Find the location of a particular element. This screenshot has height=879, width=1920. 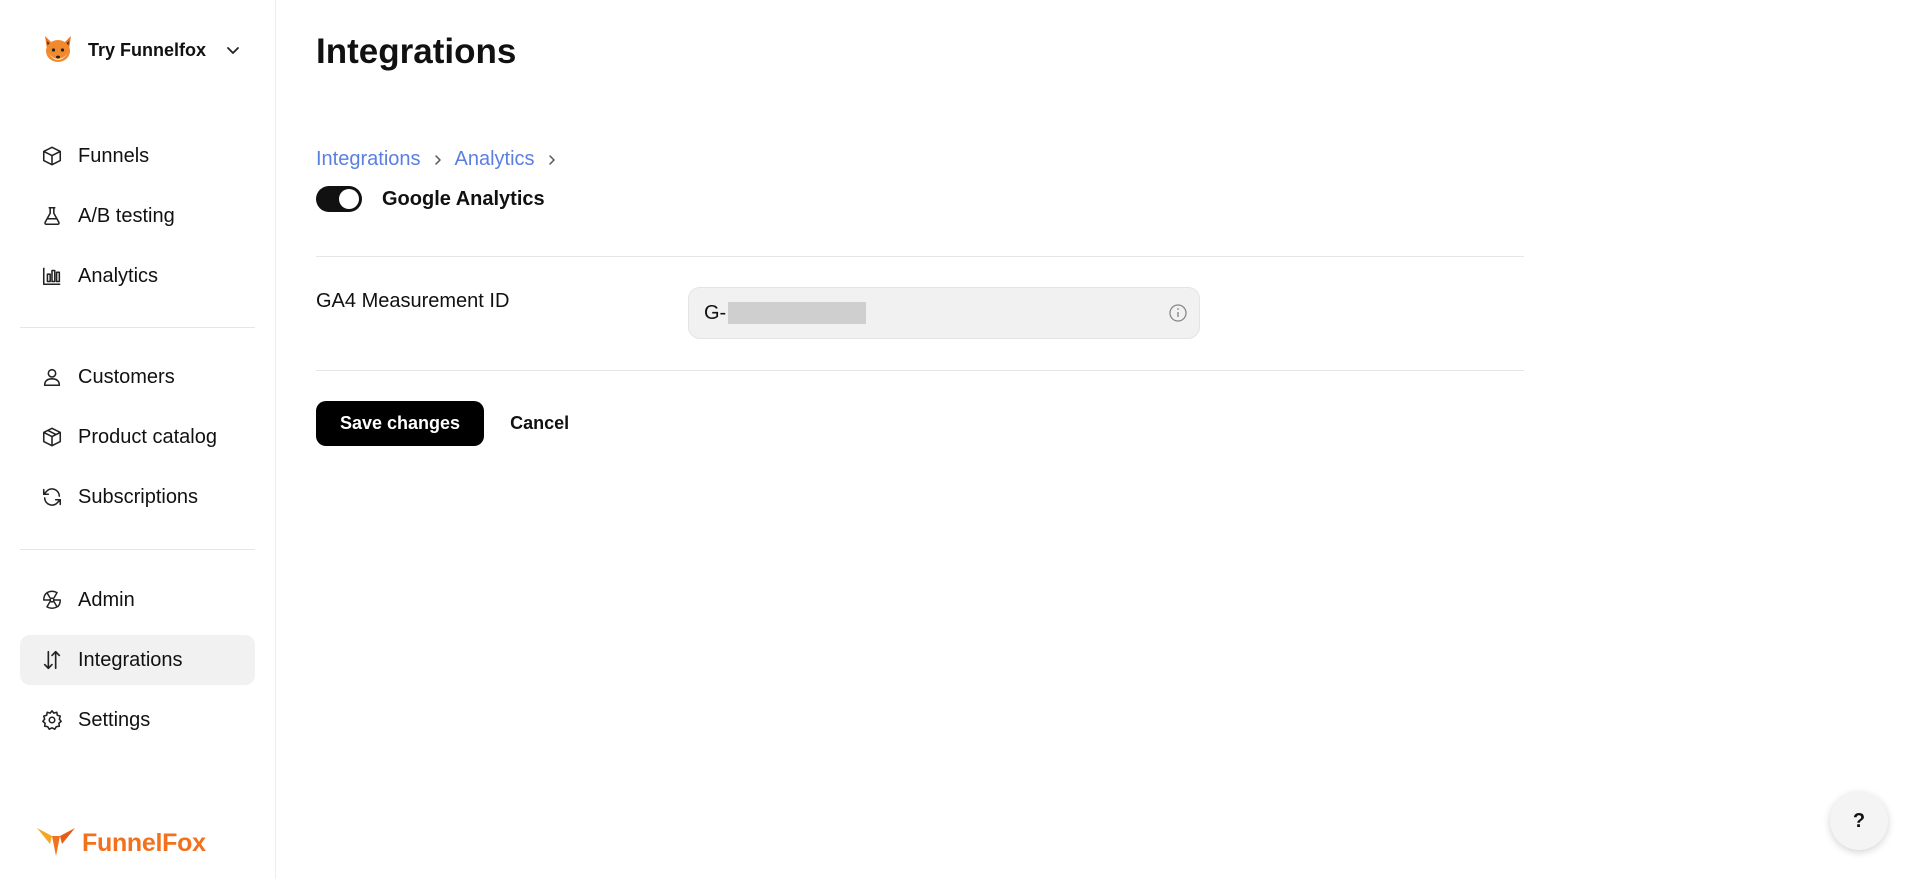

sidebar-item-analytics: Analytics is located at coordinates (137, 276).